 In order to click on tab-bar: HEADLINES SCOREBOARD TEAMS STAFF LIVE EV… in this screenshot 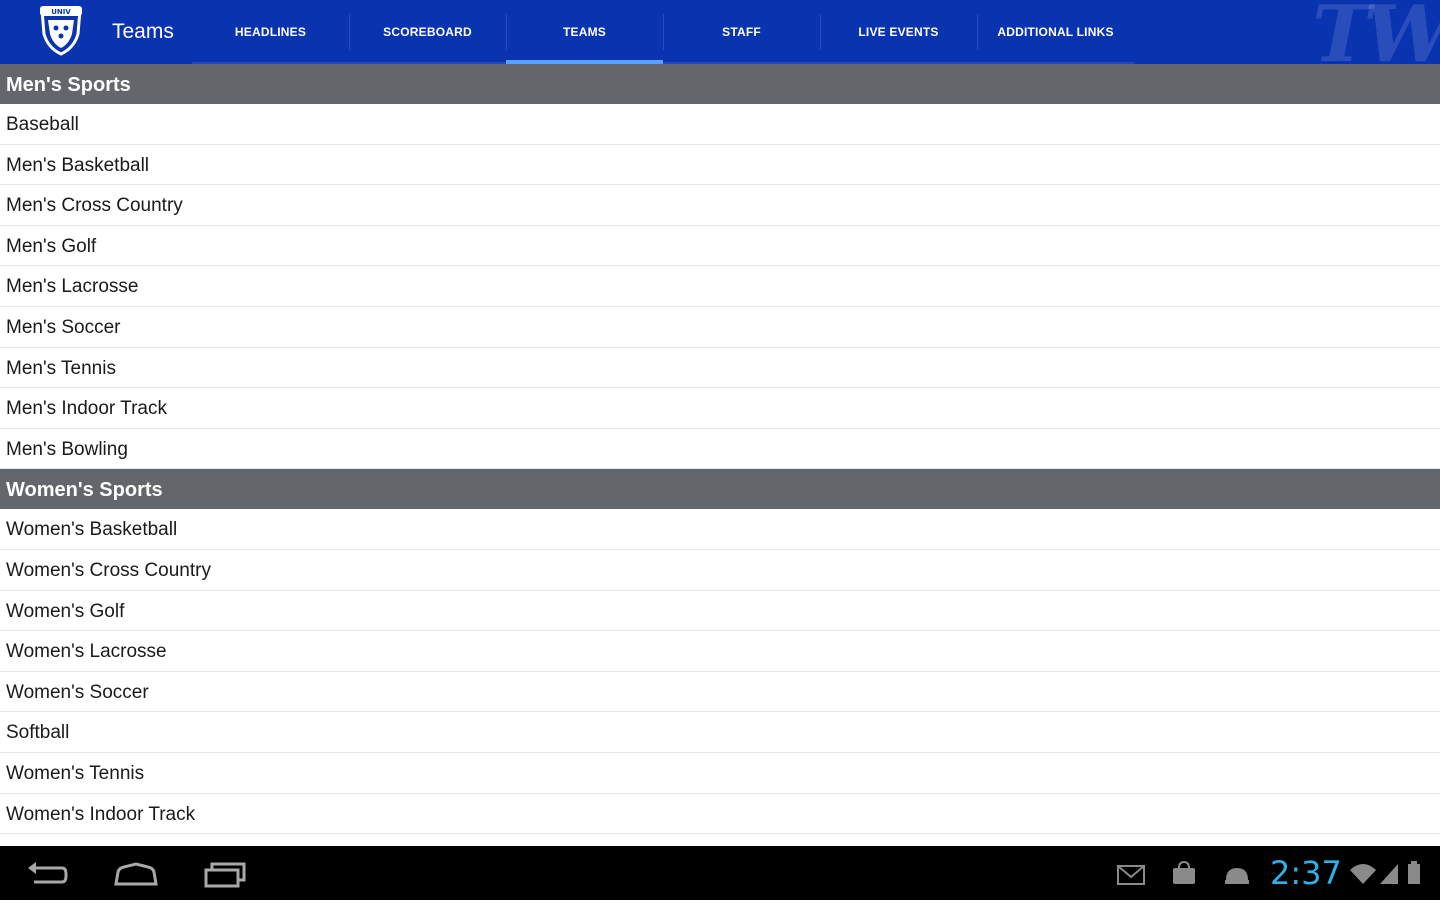, I will do `click(663, 32)`.